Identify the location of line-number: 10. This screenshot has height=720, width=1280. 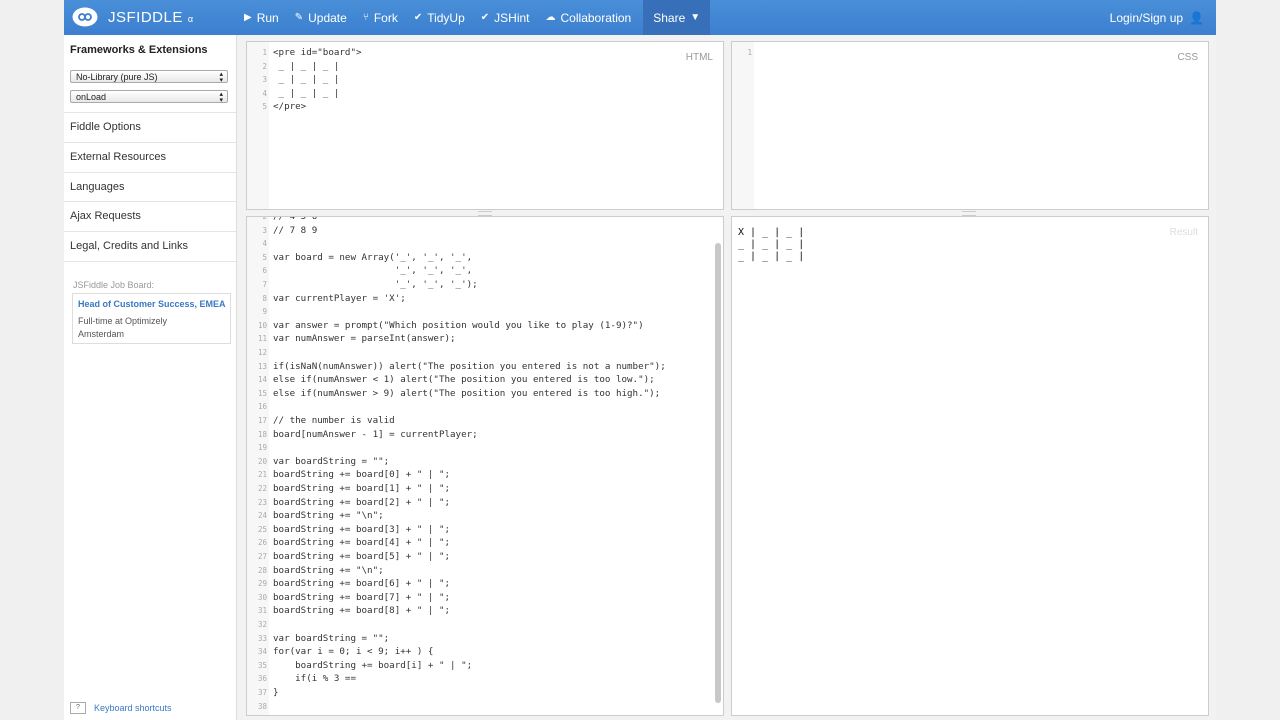
(262, 325).